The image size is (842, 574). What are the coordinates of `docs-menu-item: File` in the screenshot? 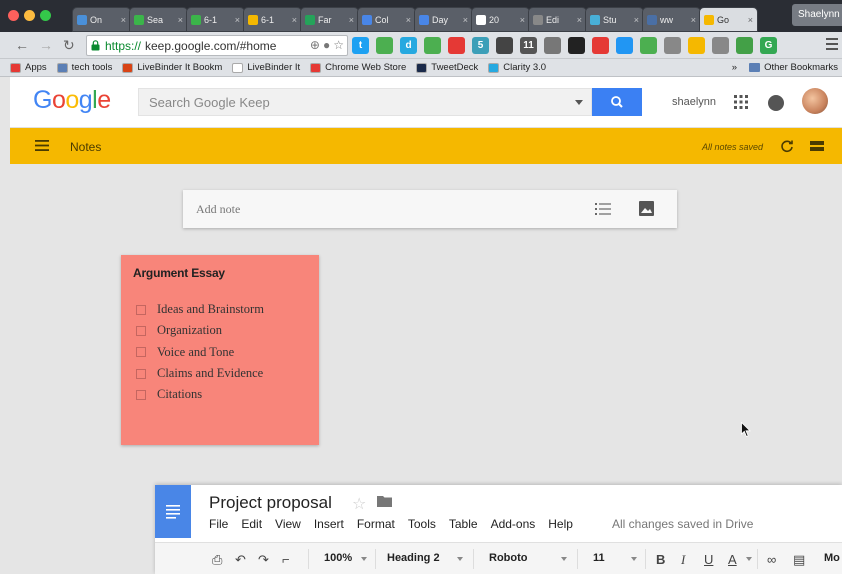 It's located at (218, 524).